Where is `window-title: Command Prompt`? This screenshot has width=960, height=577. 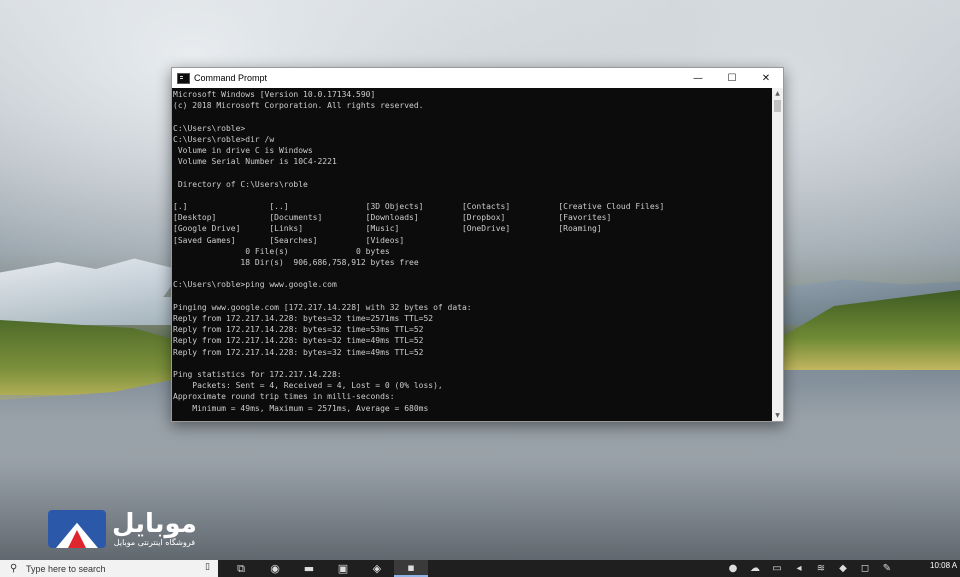
window-title: Command Prompt is located at coordinates (231, 78).